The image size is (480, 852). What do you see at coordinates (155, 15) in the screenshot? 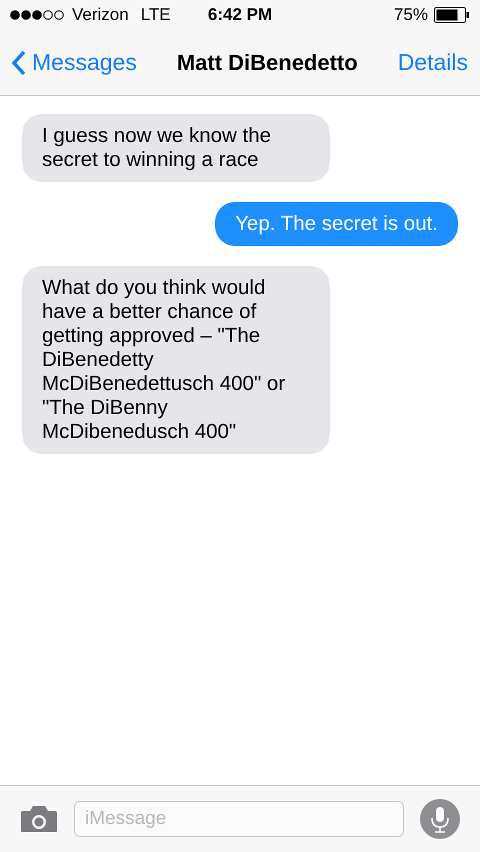
I see `network-type: LTE` at bounding box center [155, 15].